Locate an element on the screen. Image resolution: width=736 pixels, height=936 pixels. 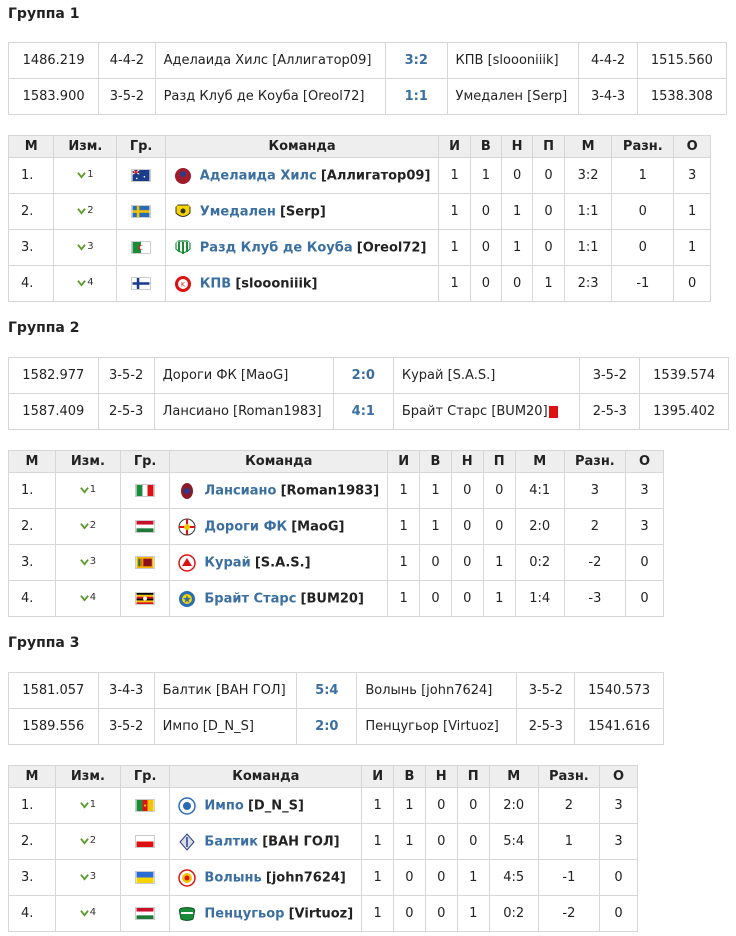
team-cell: K КПВ [sloooniiik] is located at coordinates (302, 283).